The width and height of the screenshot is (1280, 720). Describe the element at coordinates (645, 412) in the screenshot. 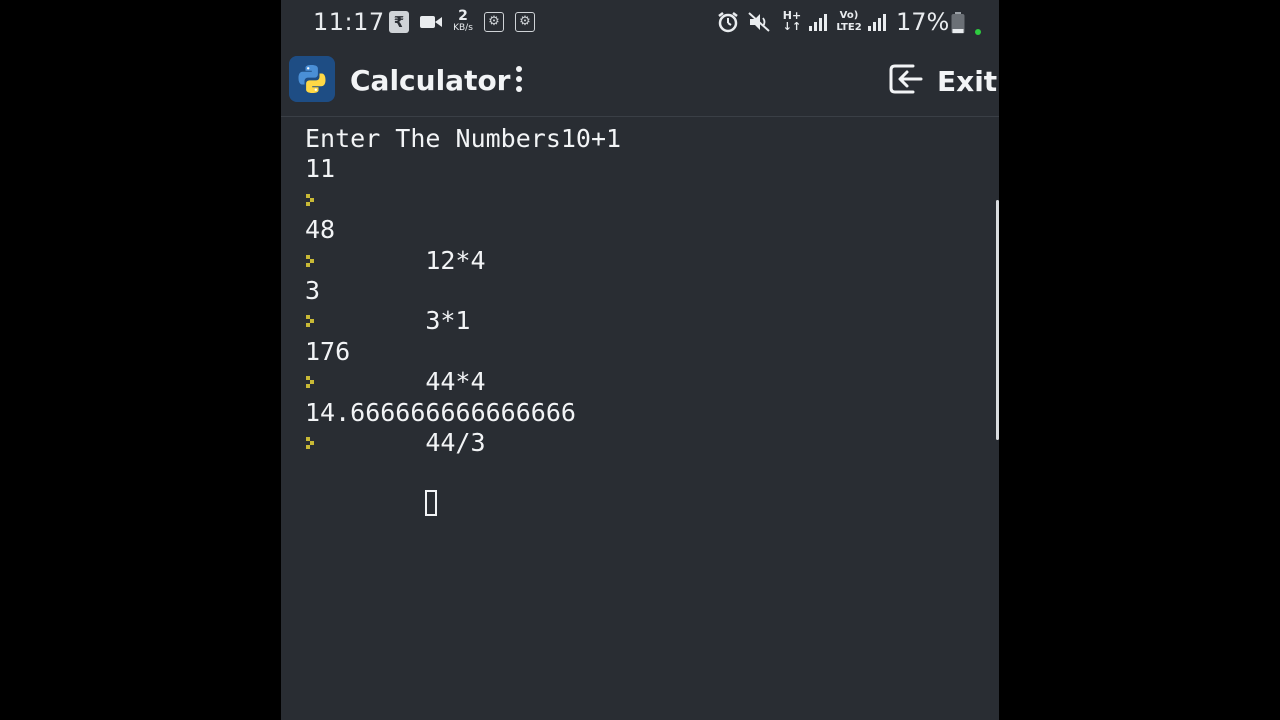

I see `console-input-line: 44/3` at that location.